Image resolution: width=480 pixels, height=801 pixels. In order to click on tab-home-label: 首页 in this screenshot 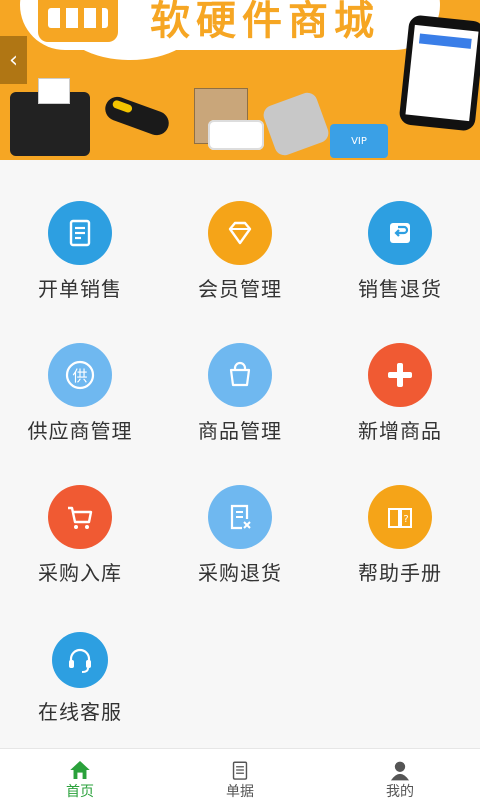, I will do `click(80, 792)`.